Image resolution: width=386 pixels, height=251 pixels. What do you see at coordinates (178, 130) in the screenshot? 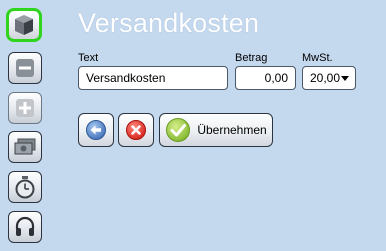
I see `checkmark-icon` at bounding box center [178, 130].